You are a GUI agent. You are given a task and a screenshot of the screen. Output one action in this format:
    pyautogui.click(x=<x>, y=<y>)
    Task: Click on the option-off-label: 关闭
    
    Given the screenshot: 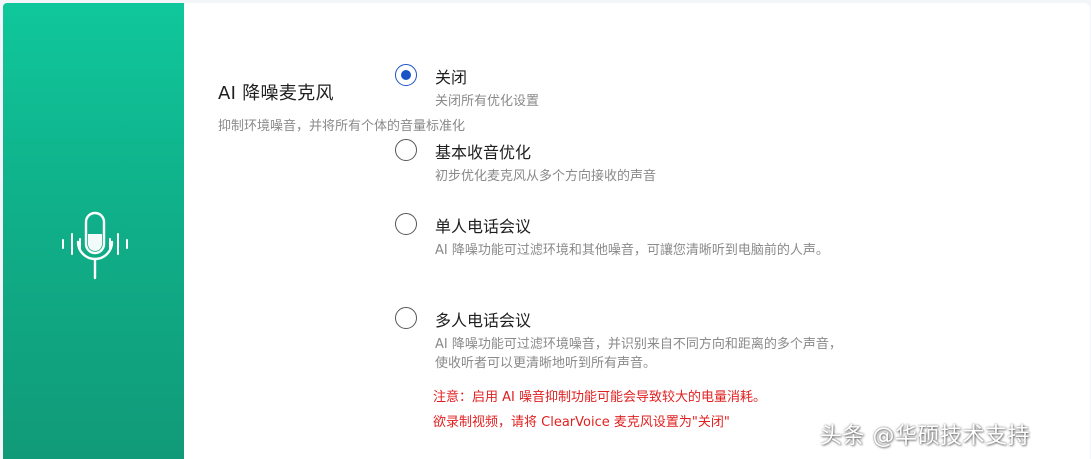 What is the action you would take?
    pyautogui.click(x=451, y=77)
    